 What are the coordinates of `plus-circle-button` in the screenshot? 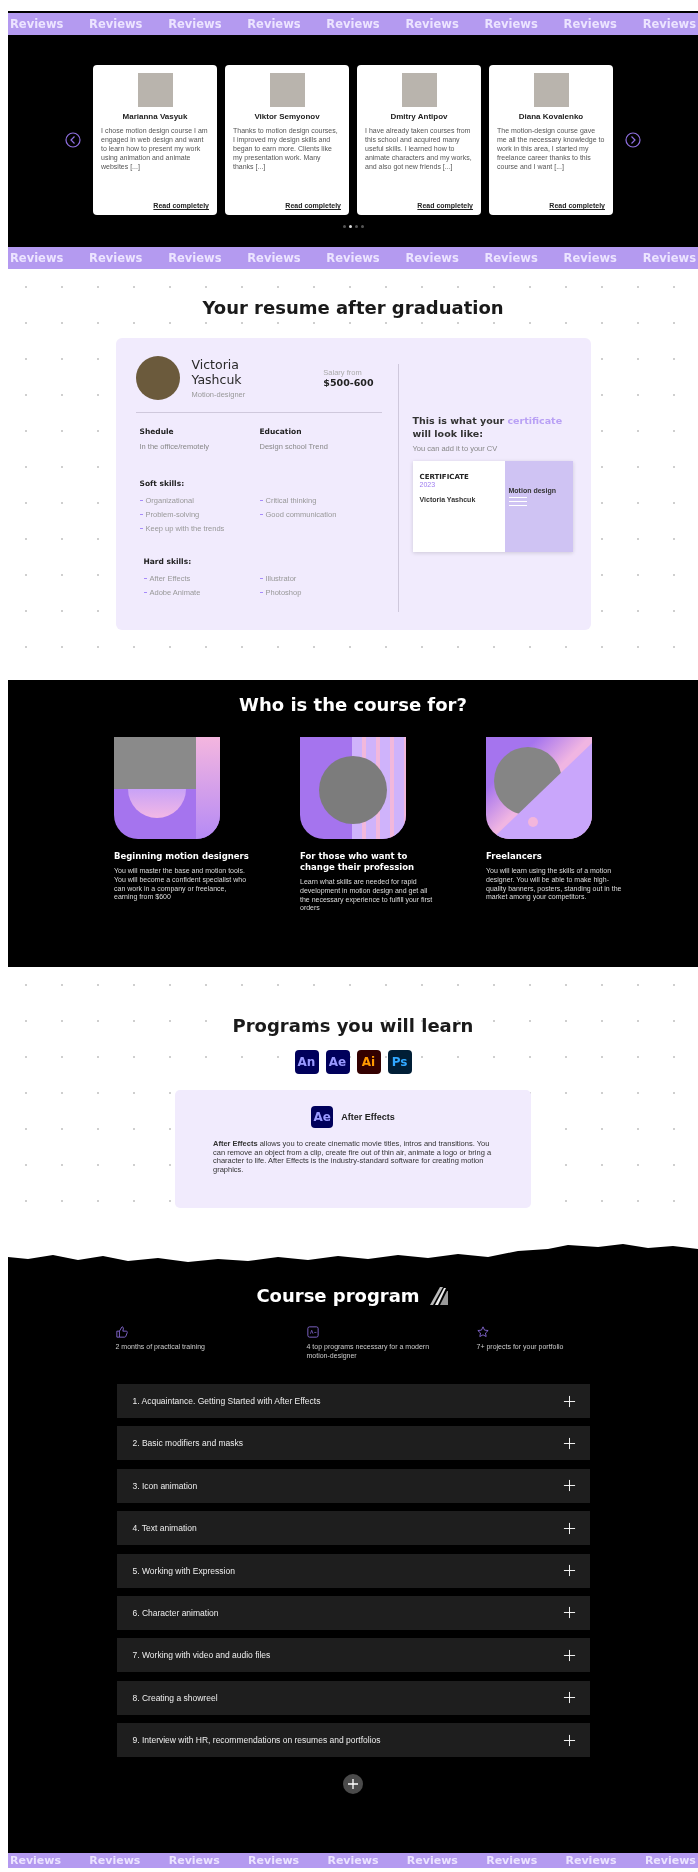 It's located at (353, 1784).